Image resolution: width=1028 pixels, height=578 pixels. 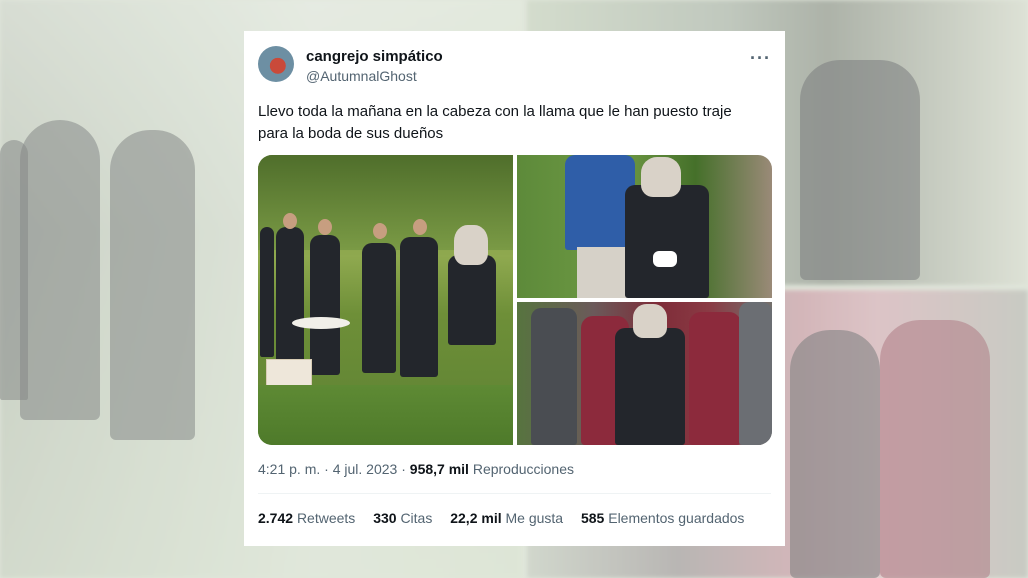 What do you see at coordinates (365, 469) in the screenshot?
I see `tweet-date: 4 jul. 2023` at bounding box center [365, 469].